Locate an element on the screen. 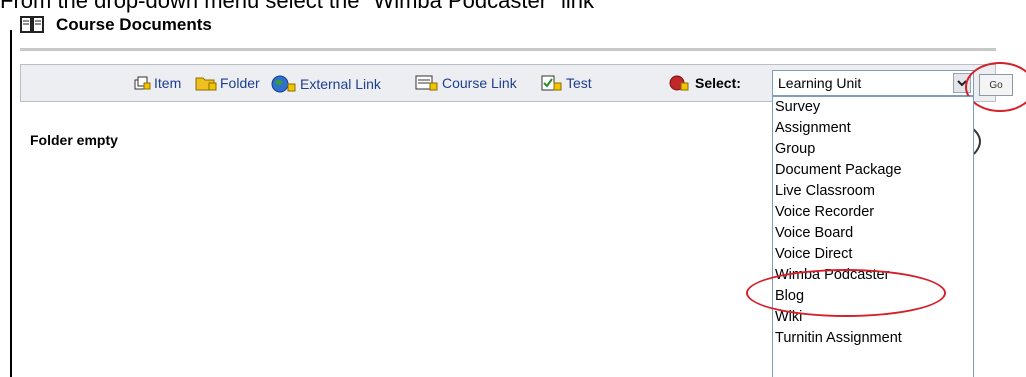 This screenshot has height=377, width=1026. folder-icon is located at coordinates (206, 84).